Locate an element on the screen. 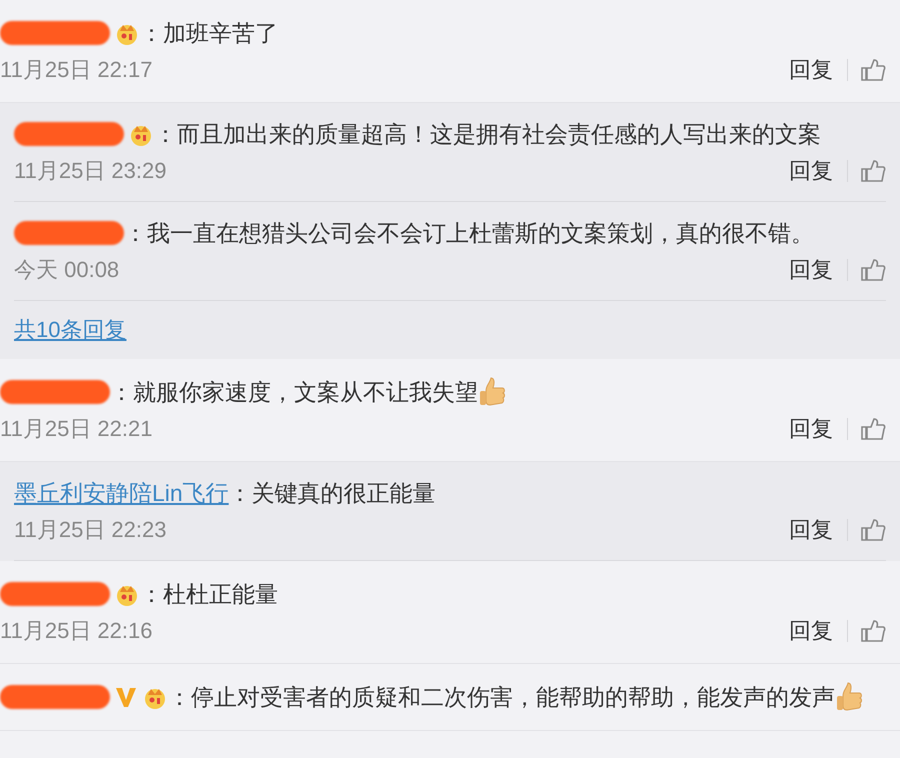 This screenshot has height=758, width=900. timestamp: 今天 00:08 is located at coordinates (67, 270).